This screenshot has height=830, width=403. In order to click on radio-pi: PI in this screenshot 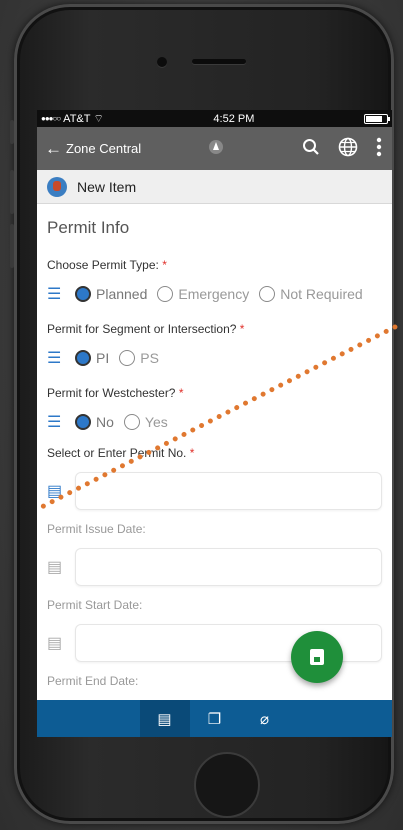, I will do `click(92, 358)`.